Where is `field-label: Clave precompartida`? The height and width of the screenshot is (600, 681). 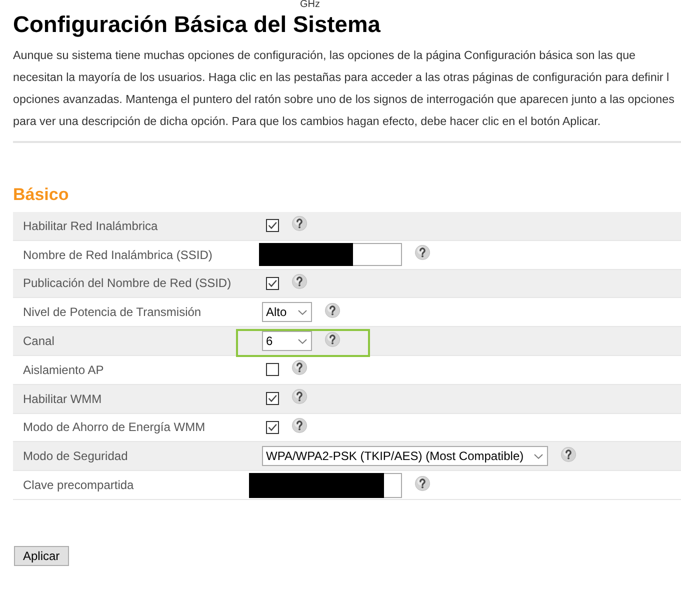
field-label: Clave precompartida is located at coordinates (78, 485).